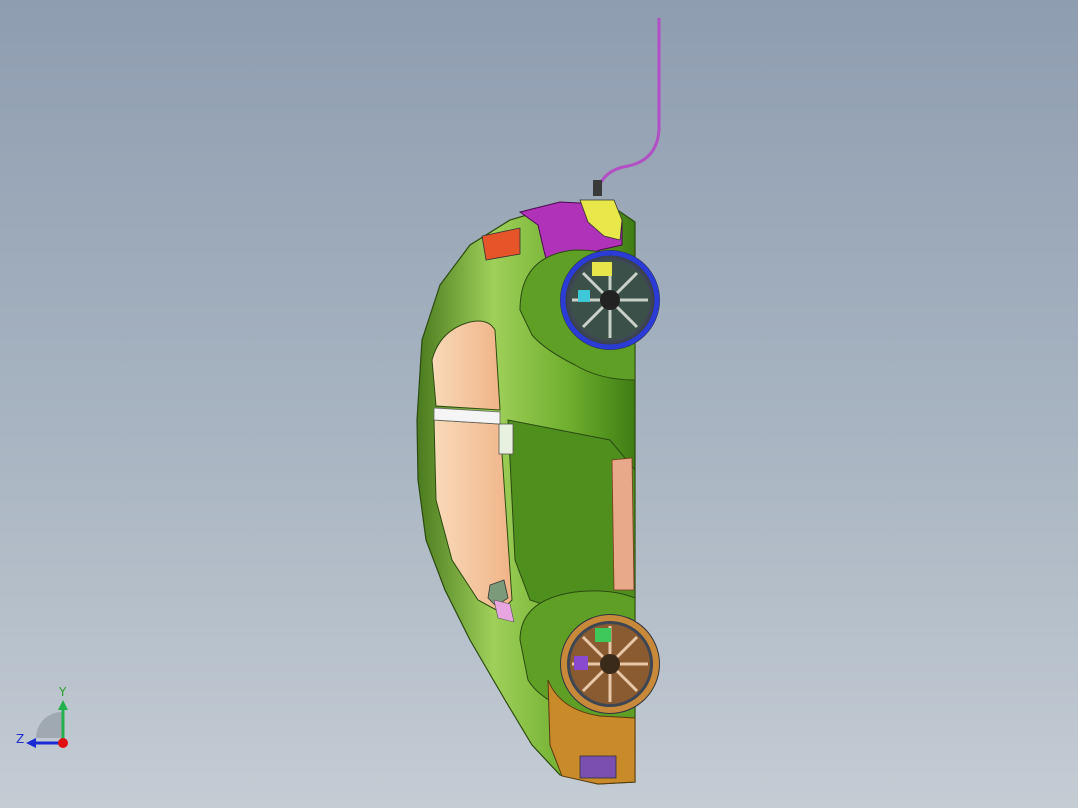  Describe the element at coordinates (597, 188) in the screenshot. I see `antenna-connector` at that location.